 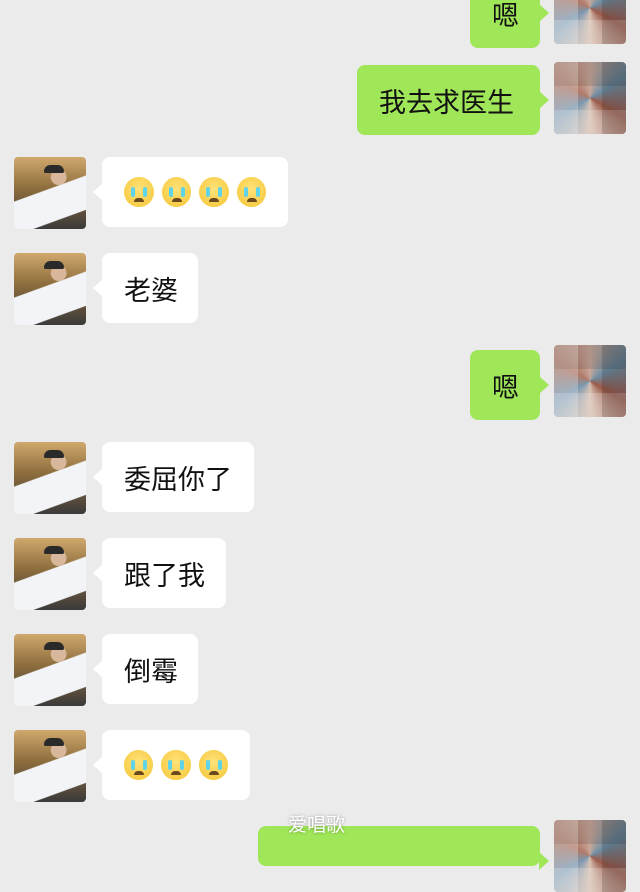 I want to click on message-bubble-other: 老婆, so click(x=145, y=288).